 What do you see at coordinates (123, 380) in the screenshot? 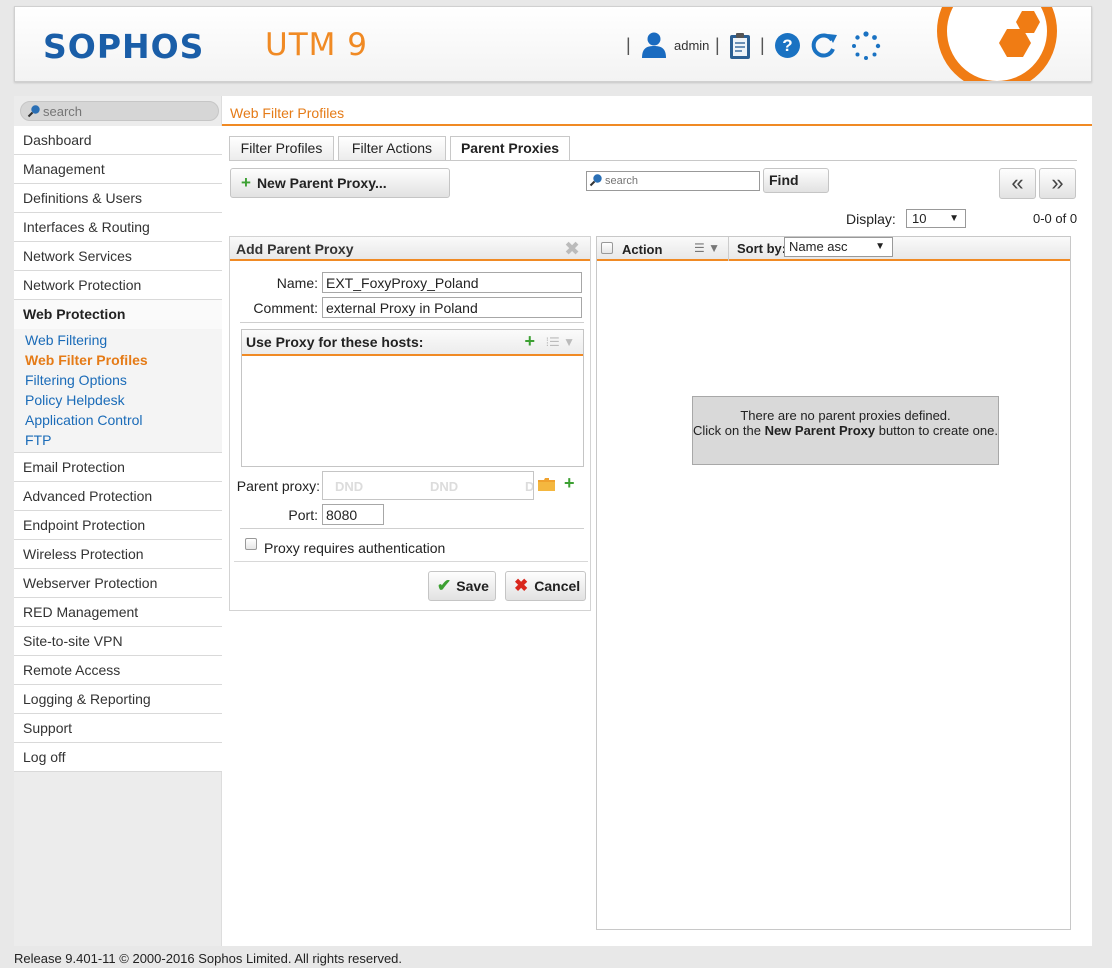
I see `subnav-filtering-options: Filtering Options` at bounding box center [123, 380].